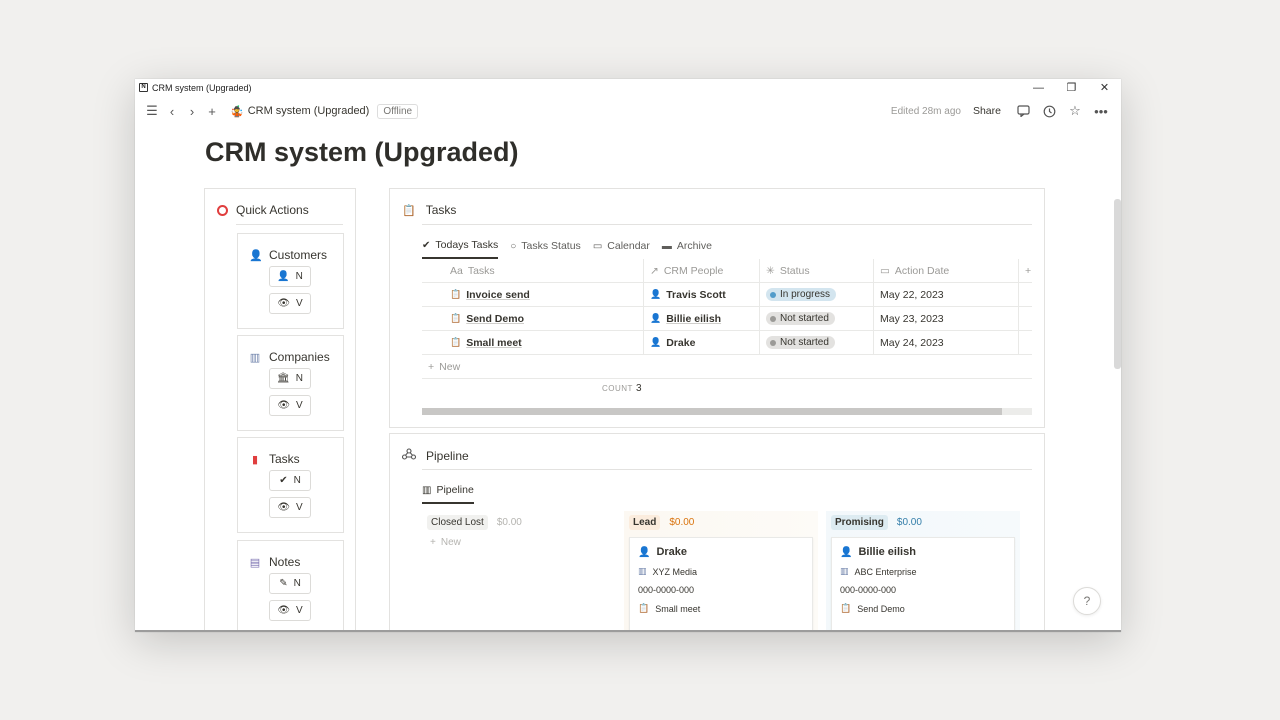  I want to click on history-clock-icon, so click(1049, 111).